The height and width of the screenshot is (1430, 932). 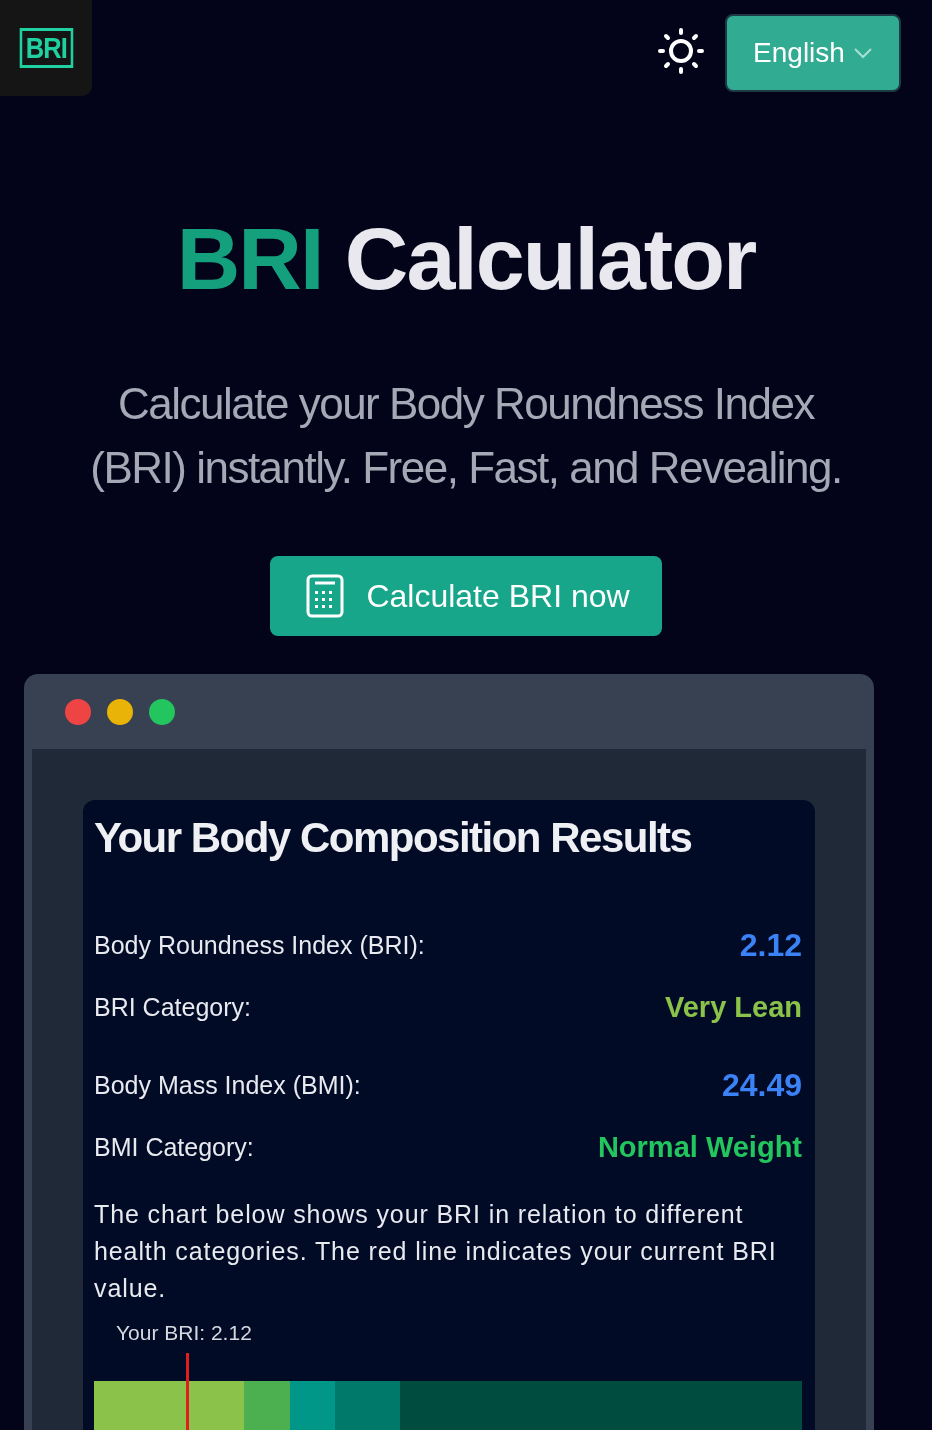 I want to click on sun-icon, so click(x=681, y=51).